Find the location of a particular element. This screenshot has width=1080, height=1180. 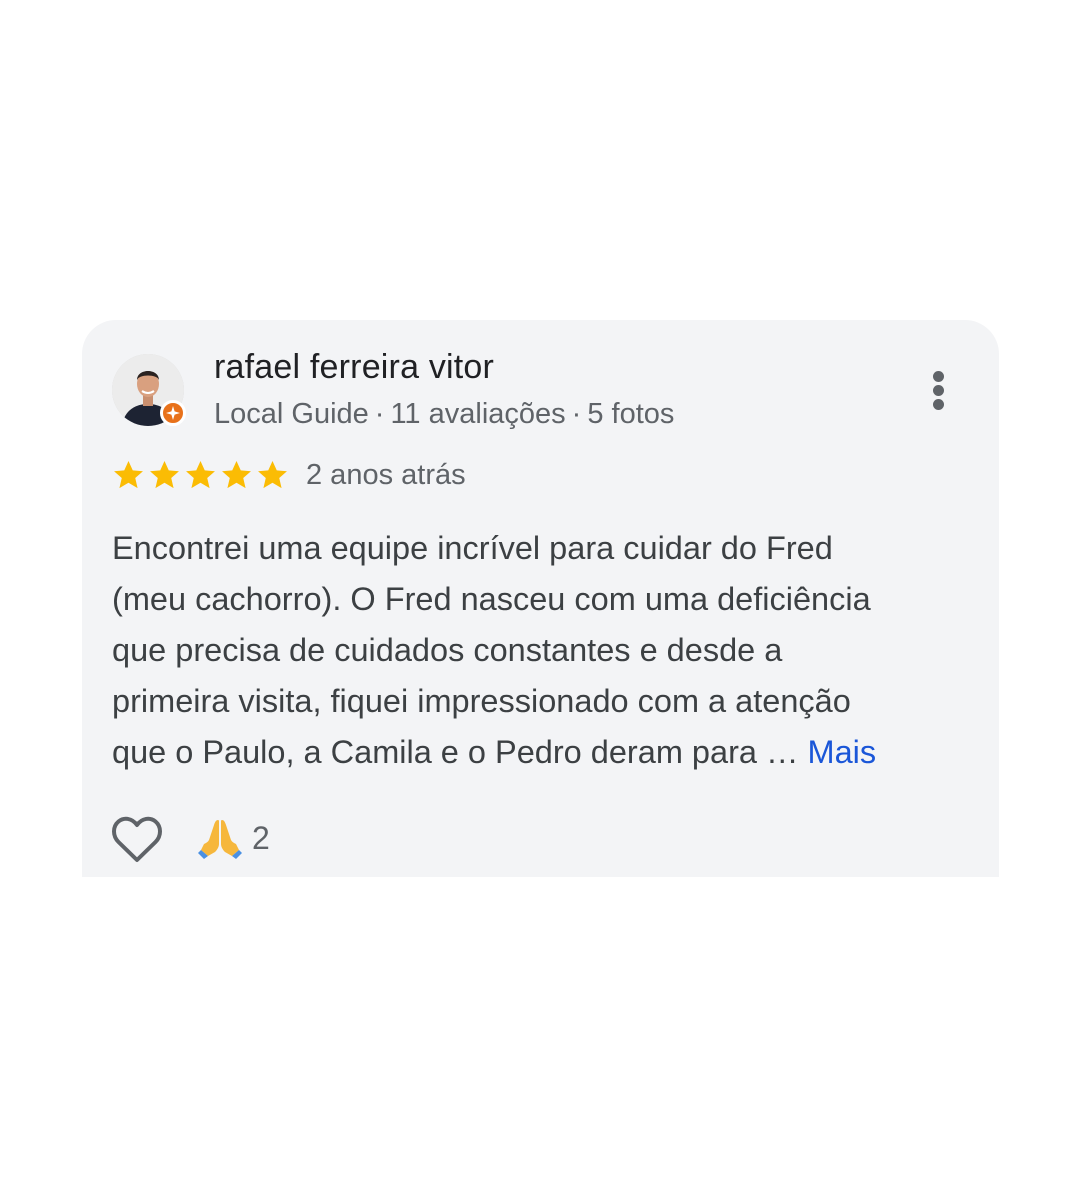

author-photos-count: 5 fotos is located at coordinates (631, 414).